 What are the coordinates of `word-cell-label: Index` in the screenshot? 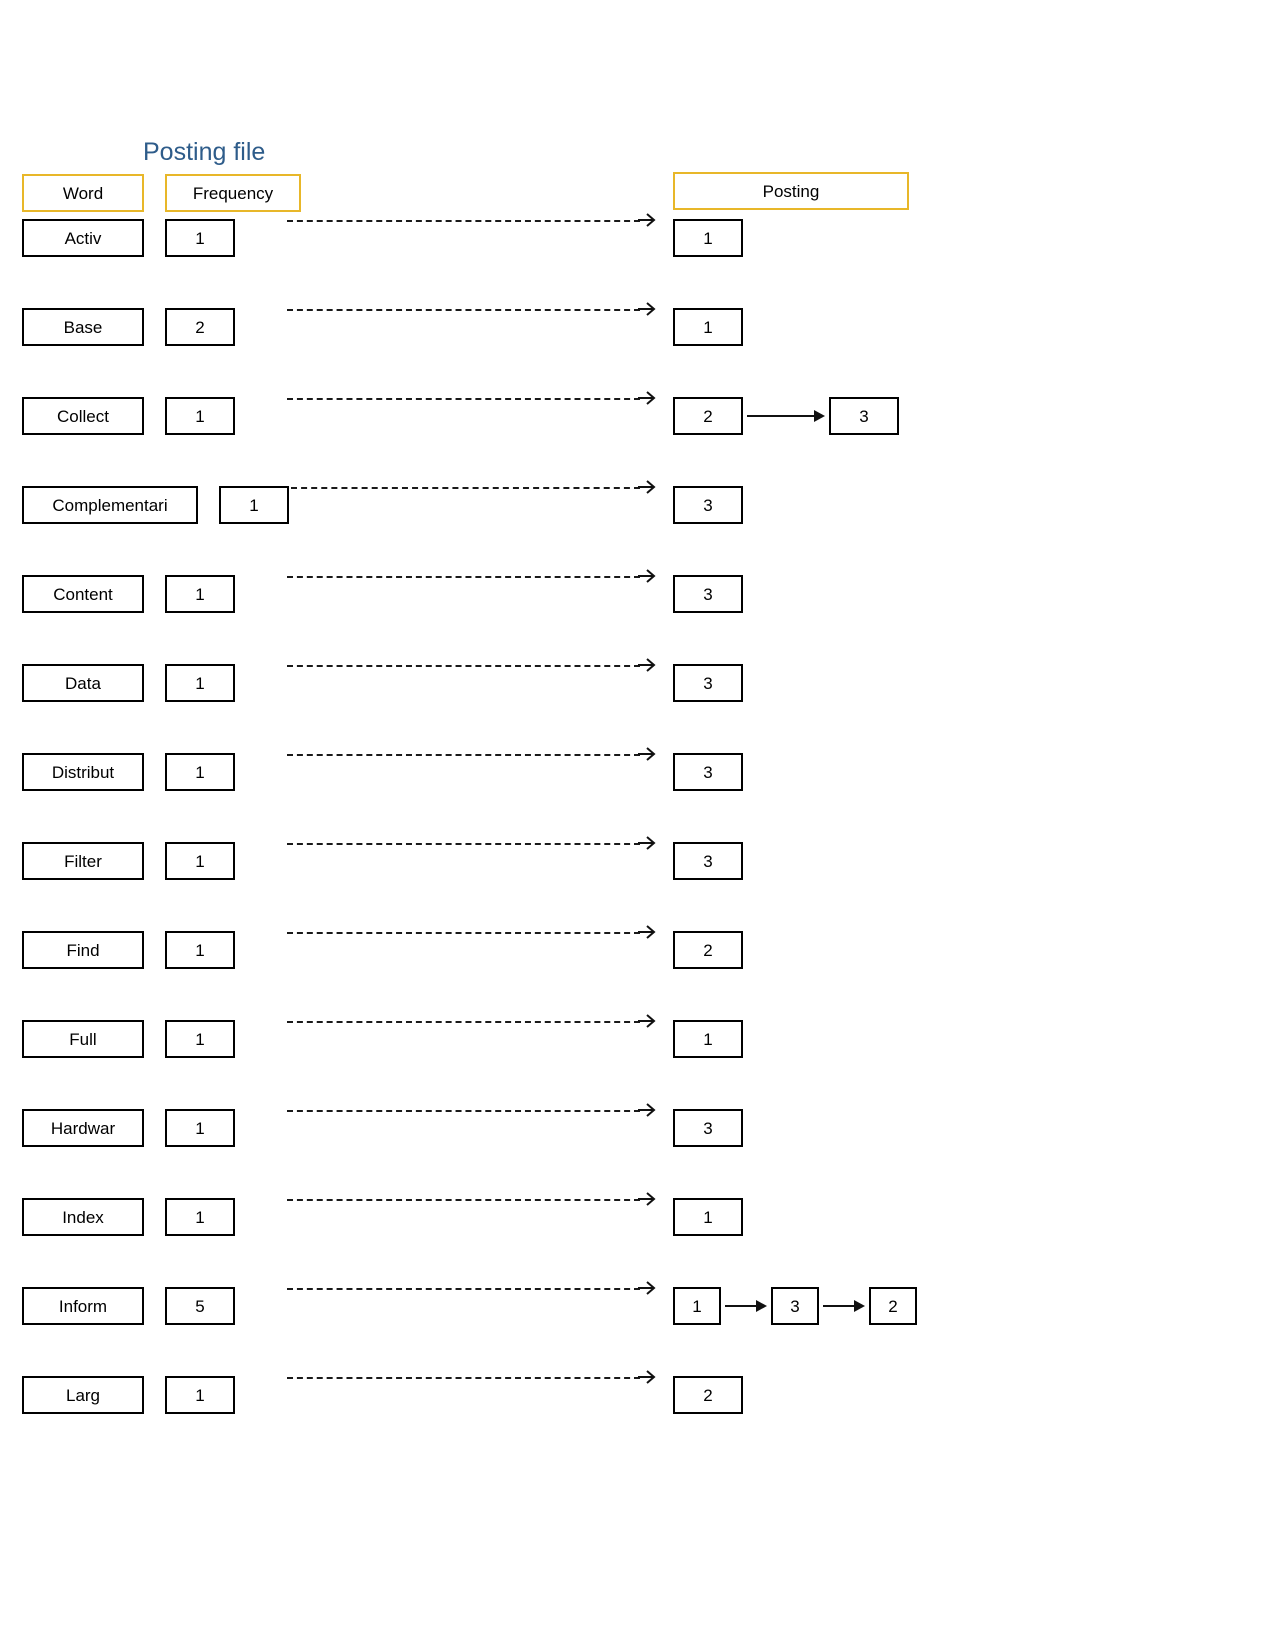 It's located at (83, 1217).